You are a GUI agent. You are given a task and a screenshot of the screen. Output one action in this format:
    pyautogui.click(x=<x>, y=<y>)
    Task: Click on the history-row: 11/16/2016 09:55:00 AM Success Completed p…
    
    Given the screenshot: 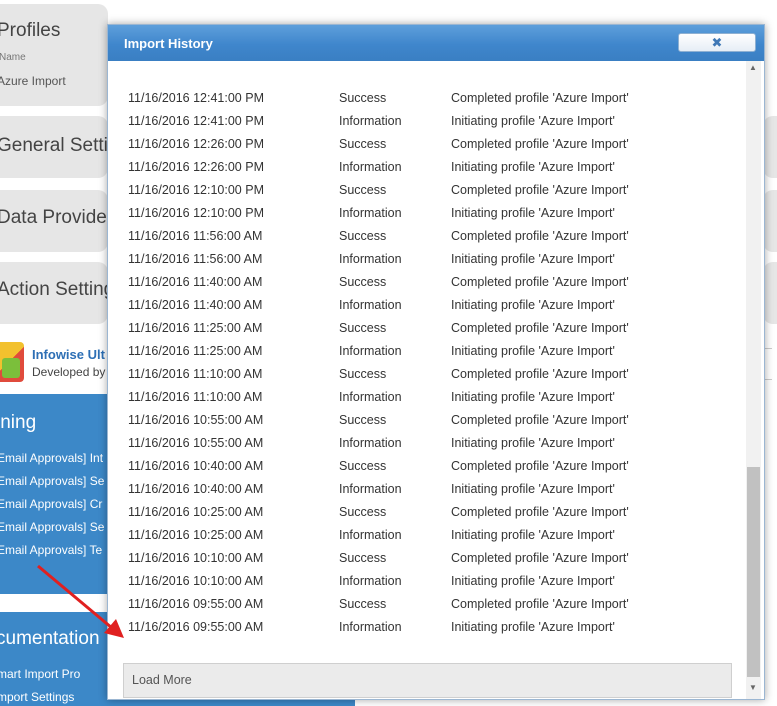 What is the action you would take?
    pyautogui.click(x=427, y=608)
    